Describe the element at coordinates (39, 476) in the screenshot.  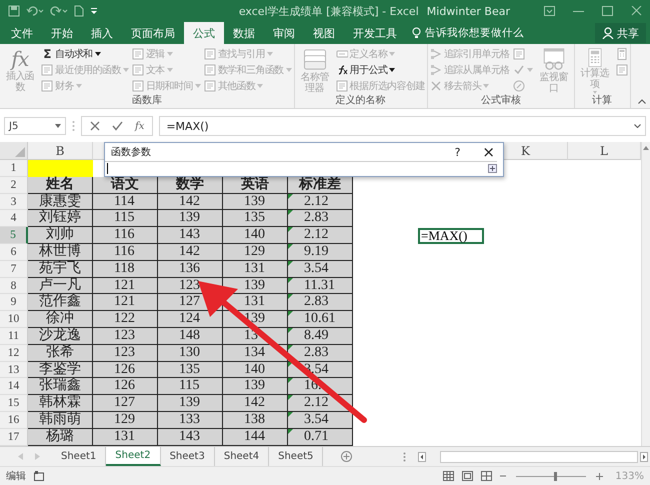
I see `macro-record-icon` at that location.